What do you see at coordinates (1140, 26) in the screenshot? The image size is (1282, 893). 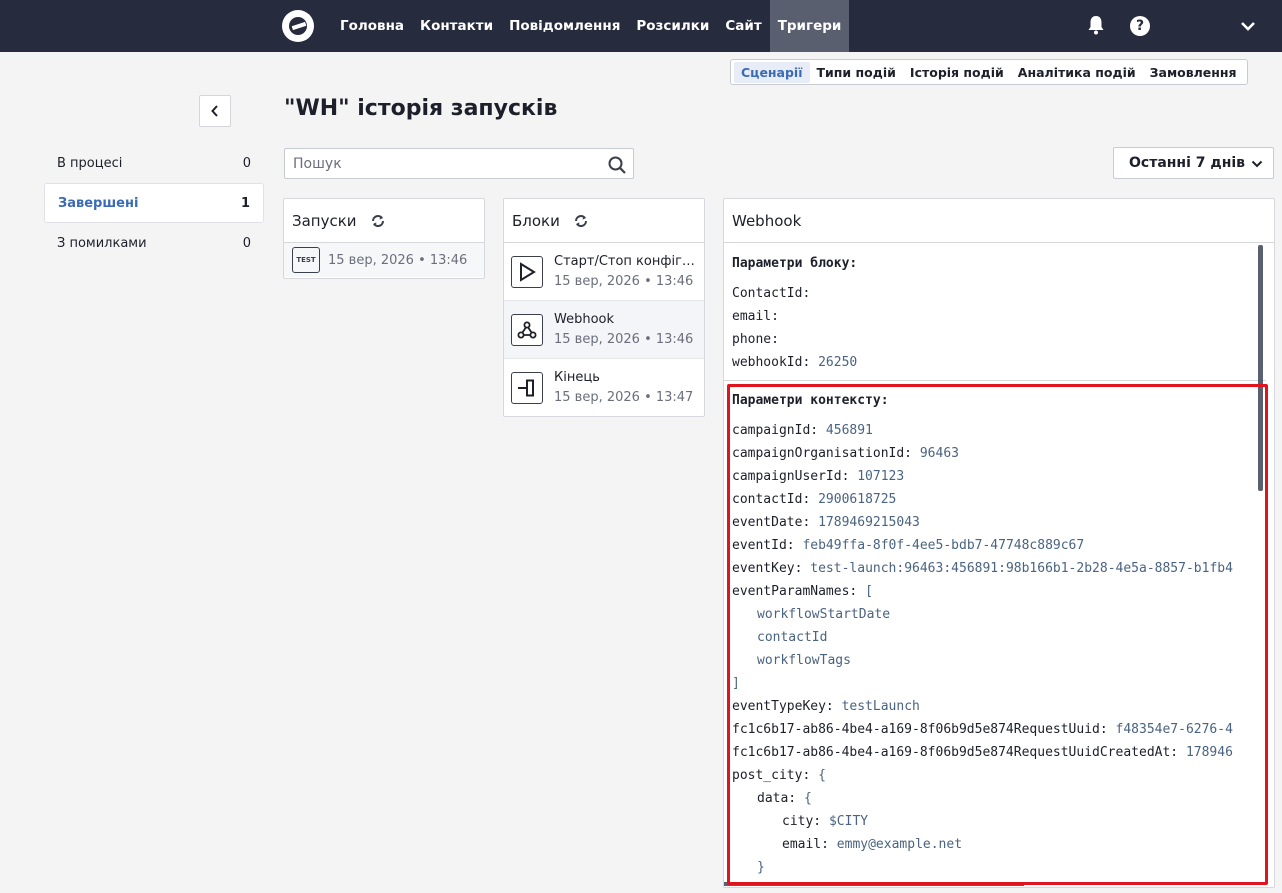 I see `help-icon: ?` at bounding box center [1140, 26].